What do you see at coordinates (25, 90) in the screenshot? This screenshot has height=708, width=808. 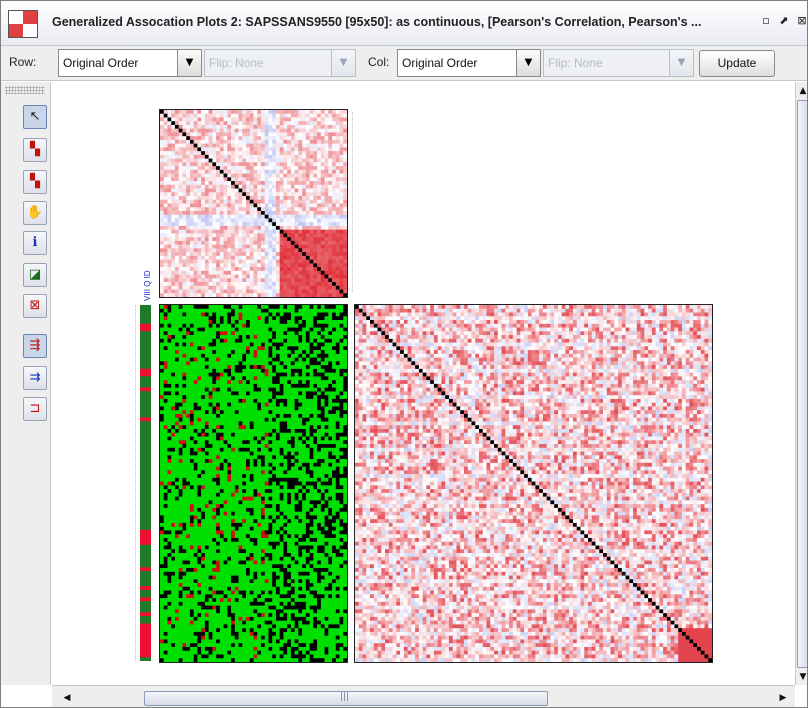 I see `palette-grip` at bounding box center [25, 90].